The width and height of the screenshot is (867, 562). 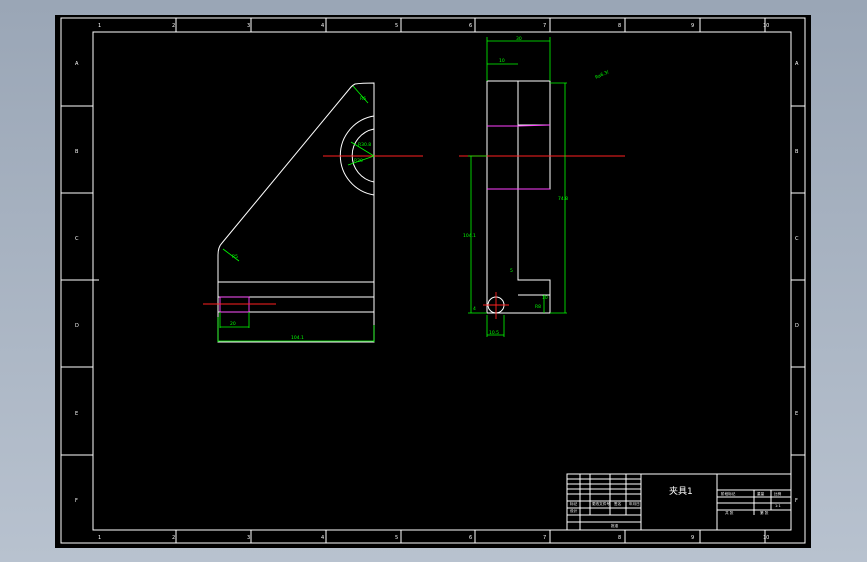 I want to click on tb-label: 阶段标记, so click(x=728, y=493).